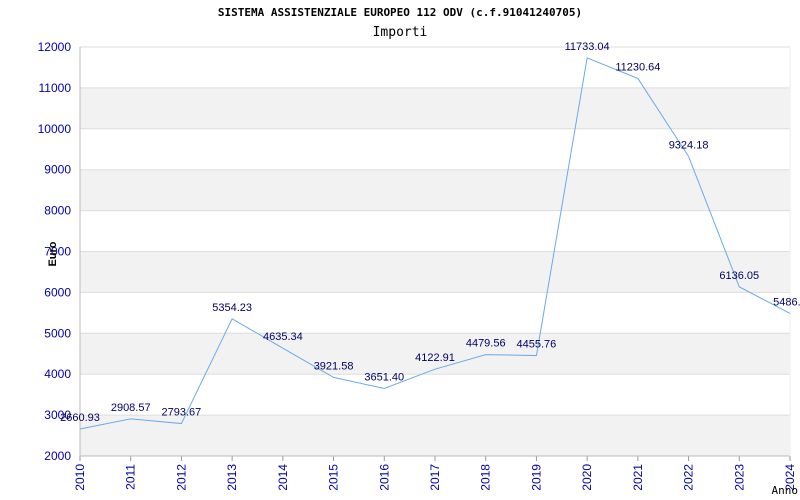  I want to click on y-tick-label: 11000, so click(55, 88).